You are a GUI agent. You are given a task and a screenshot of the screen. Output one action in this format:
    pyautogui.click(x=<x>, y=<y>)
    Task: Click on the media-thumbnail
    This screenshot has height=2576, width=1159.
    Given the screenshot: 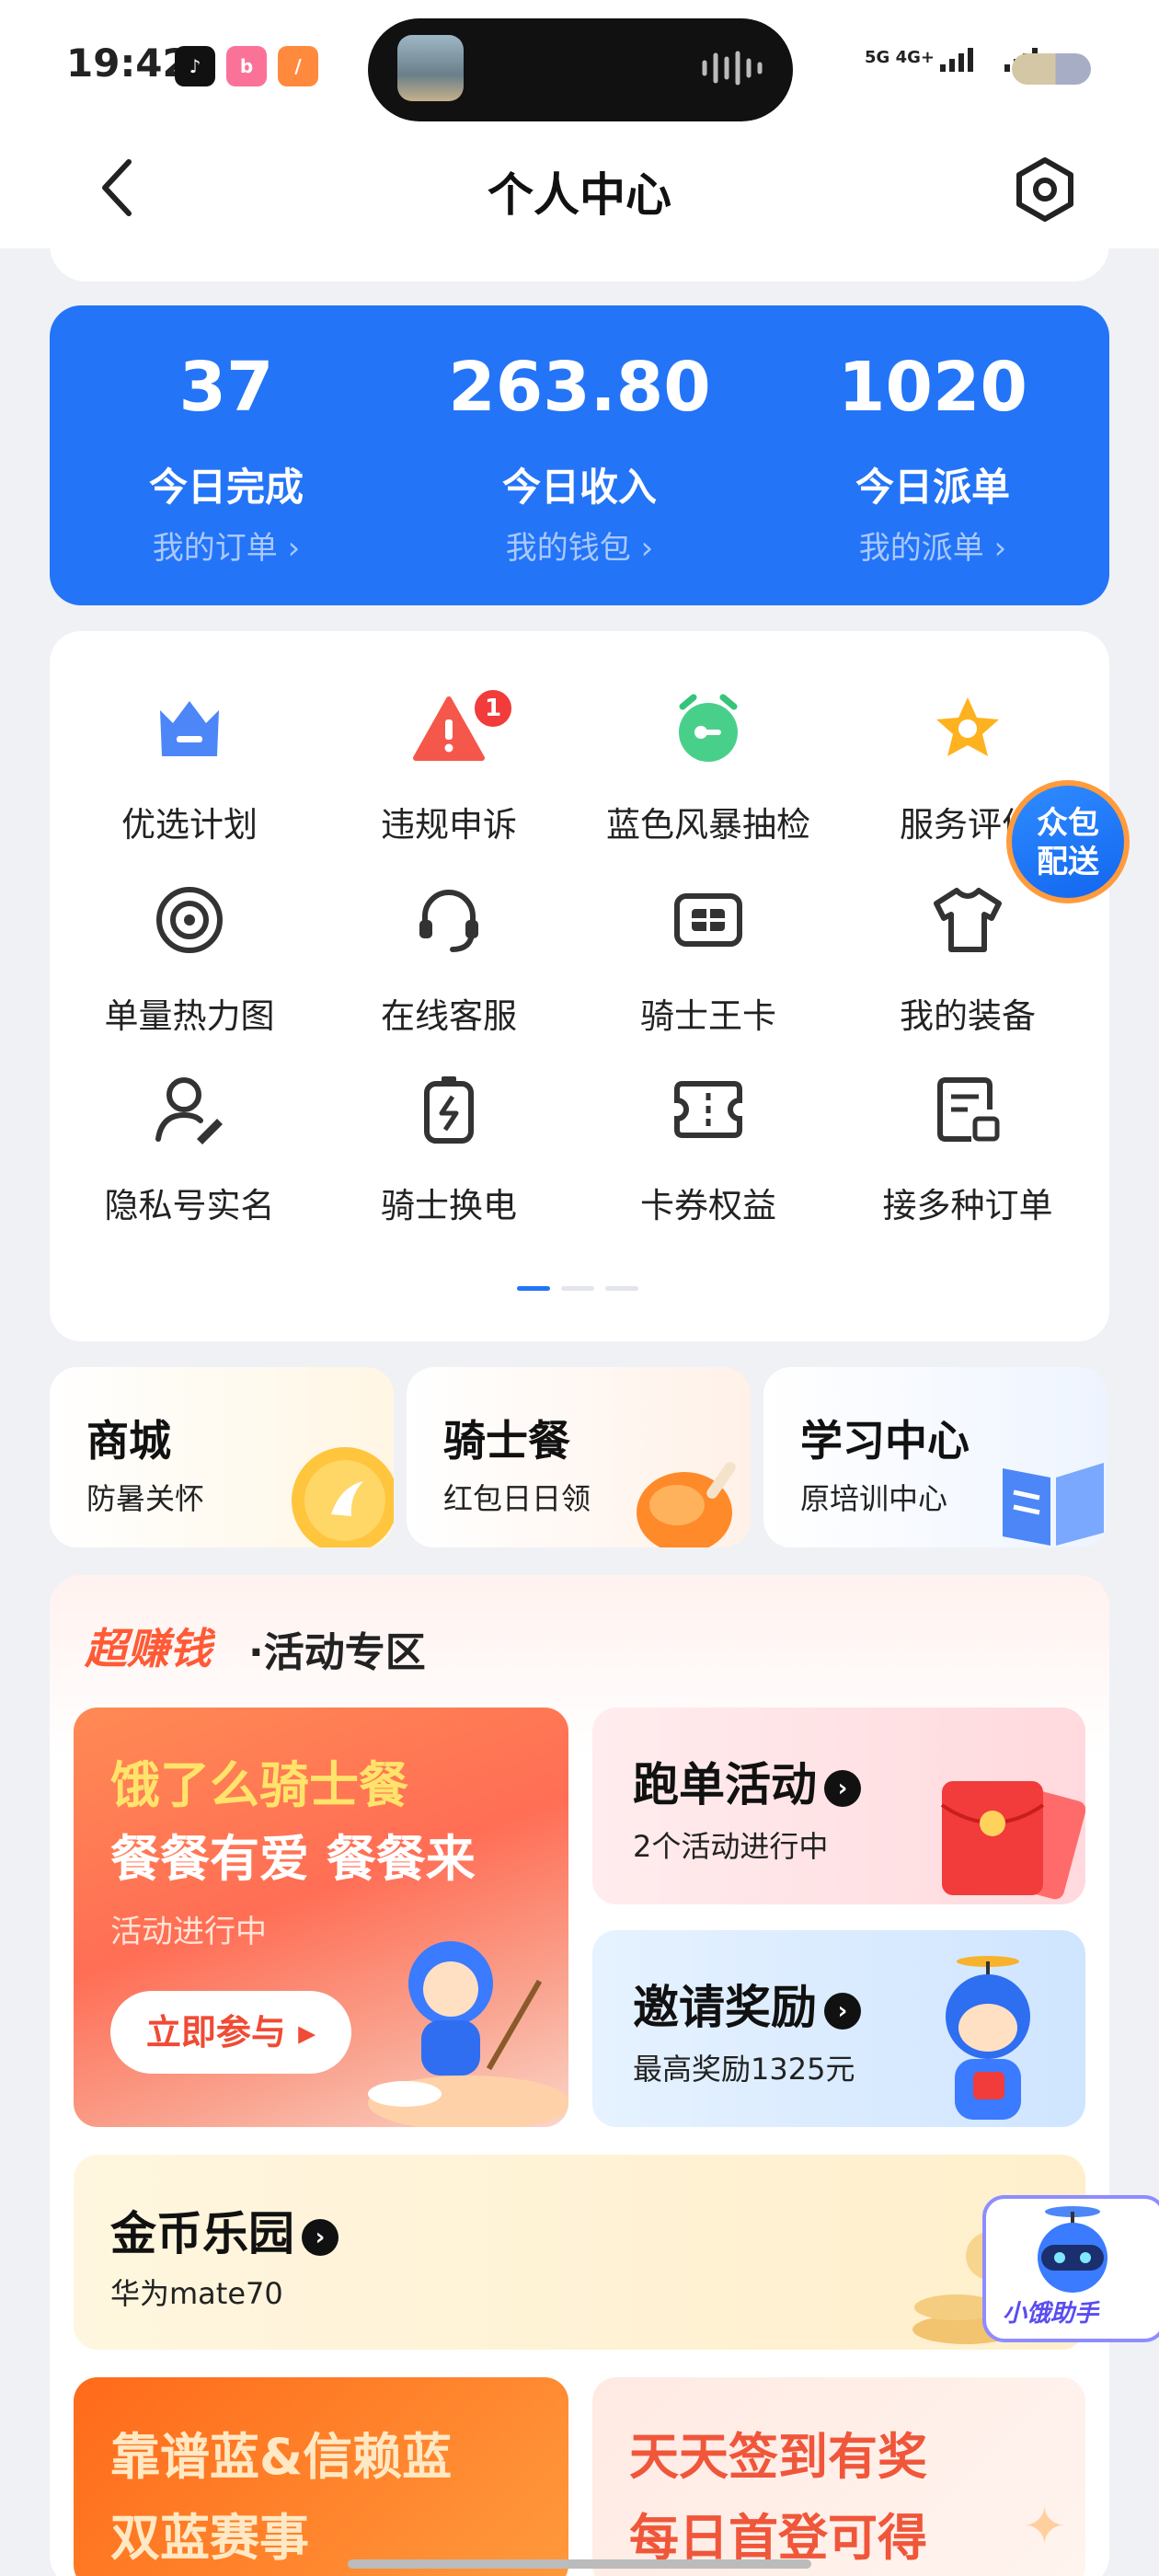 What is the action you would take?
    pyautogui.click(x=430, y=68)
    